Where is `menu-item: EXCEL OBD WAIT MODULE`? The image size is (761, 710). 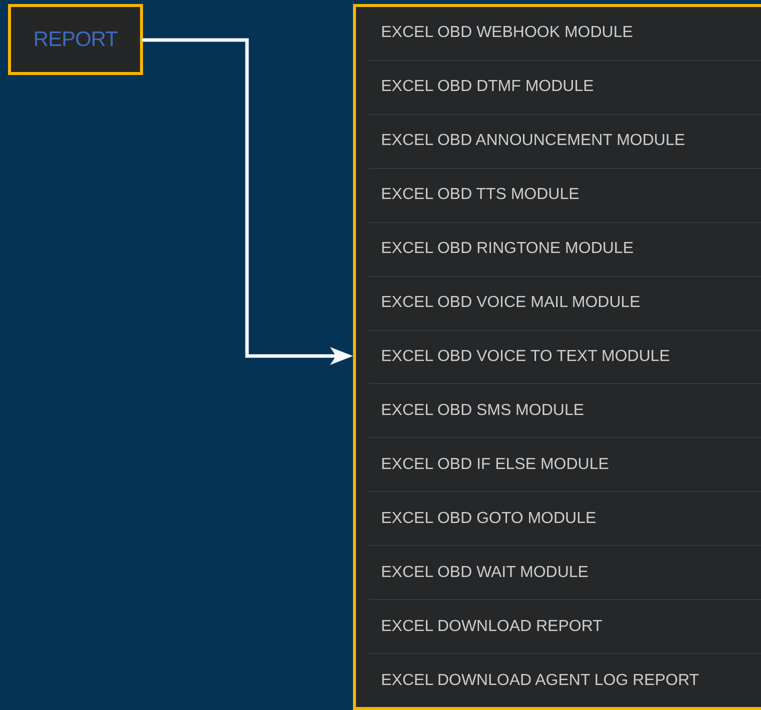 menu-item: EXCEL OBD WAIT MODULE is located at coordinates (565, 573).